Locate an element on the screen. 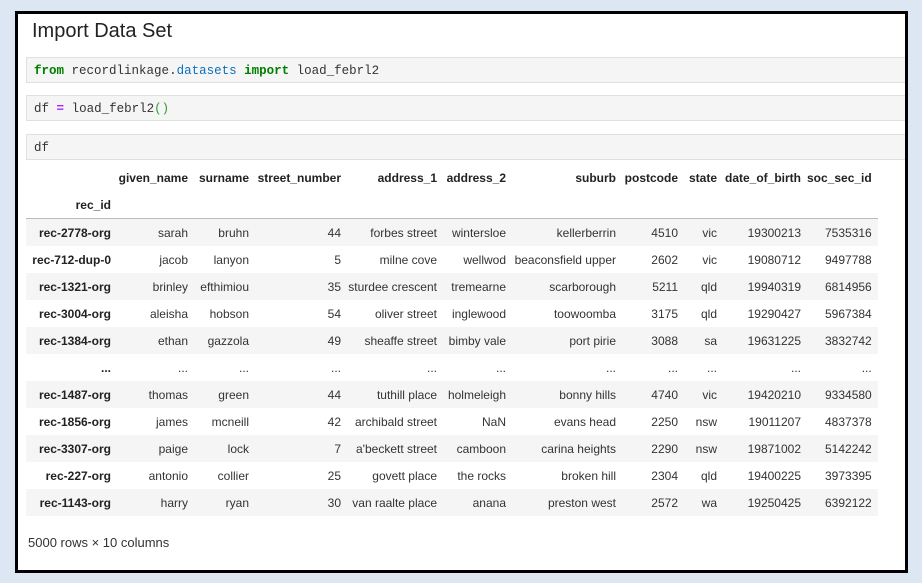 Image resolution: width=922 pixels, height=583 pixels. corner is located at coordinates (71, 177).